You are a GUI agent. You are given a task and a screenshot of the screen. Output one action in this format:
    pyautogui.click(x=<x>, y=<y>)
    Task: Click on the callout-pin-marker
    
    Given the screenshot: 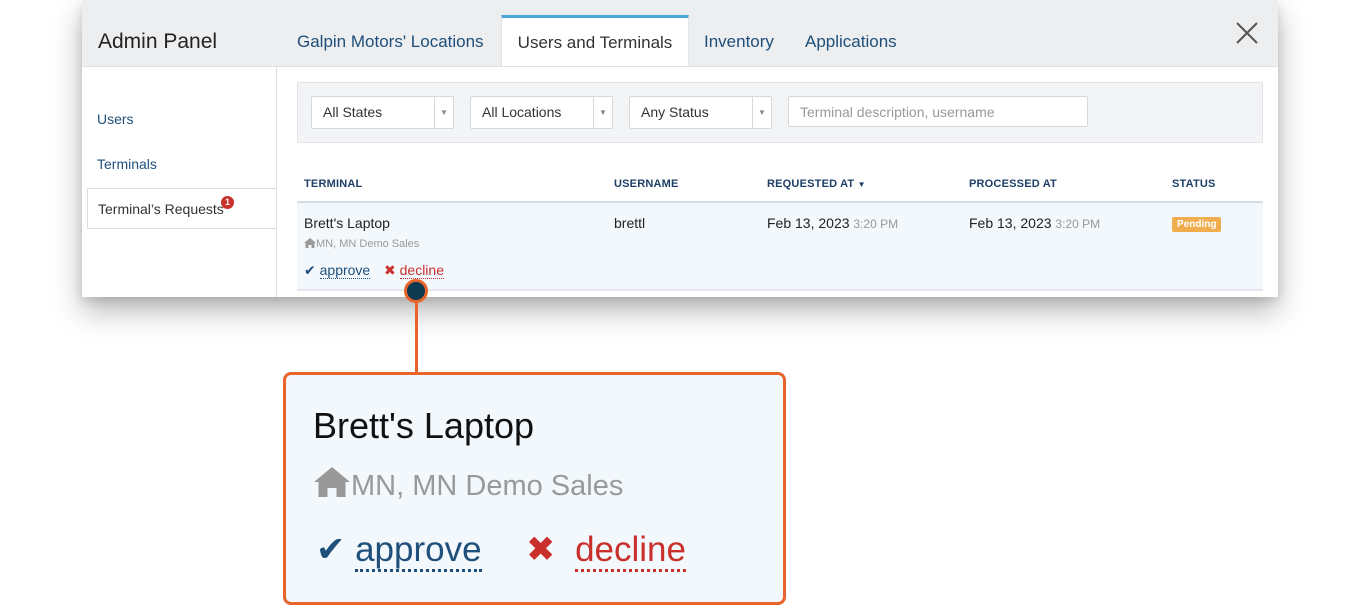 What is the action you would take?
    pyautogui.click(x=416, y=291)
    